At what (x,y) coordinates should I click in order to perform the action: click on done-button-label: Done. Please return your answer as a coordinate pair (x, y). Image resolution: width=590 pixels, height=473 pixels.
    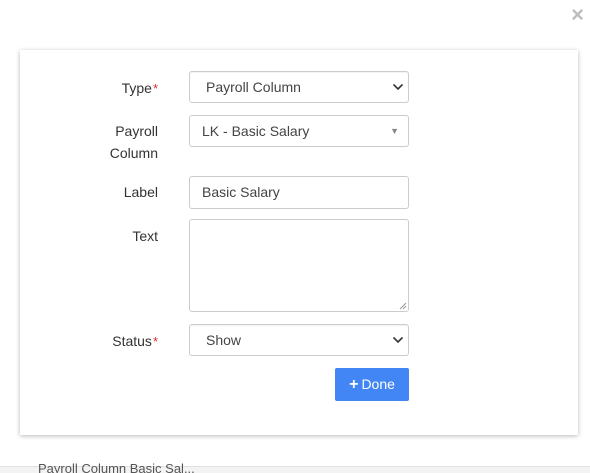
    Looking at the image, I should click on (378, 384).